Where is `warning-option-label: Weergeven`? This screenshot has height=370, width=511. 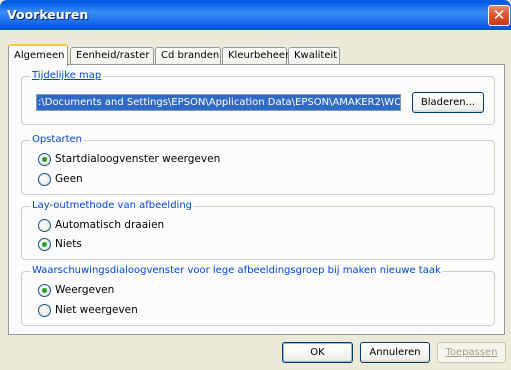 warning-option-label: Weergeven is located at coordinates (85, 290).